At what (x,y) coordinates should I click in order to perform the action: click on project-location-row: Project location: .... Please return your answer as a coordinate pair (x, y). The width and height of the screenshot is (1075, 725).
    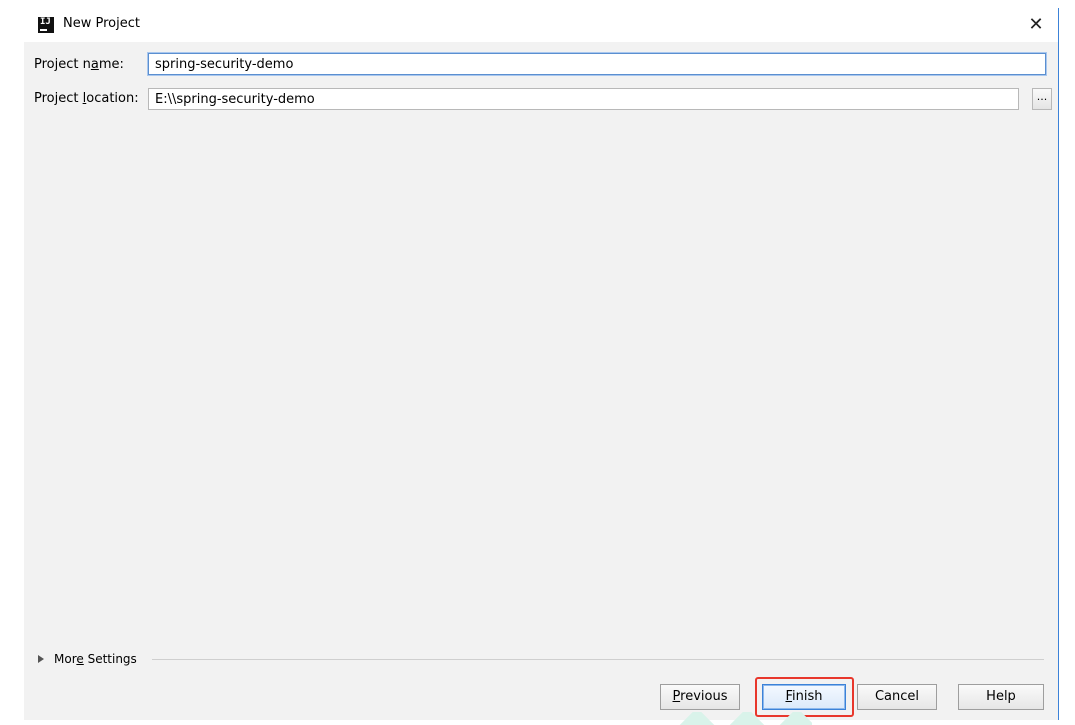
    Looking at the image, I should click on (541, 99).